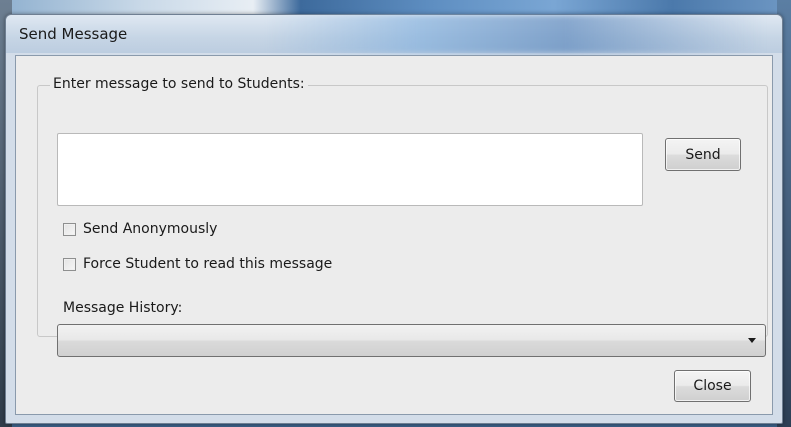  What do you see at coordinates (712, 386) in the screenshot?
I see `close-button: Close` at bounding box center [712, 386].